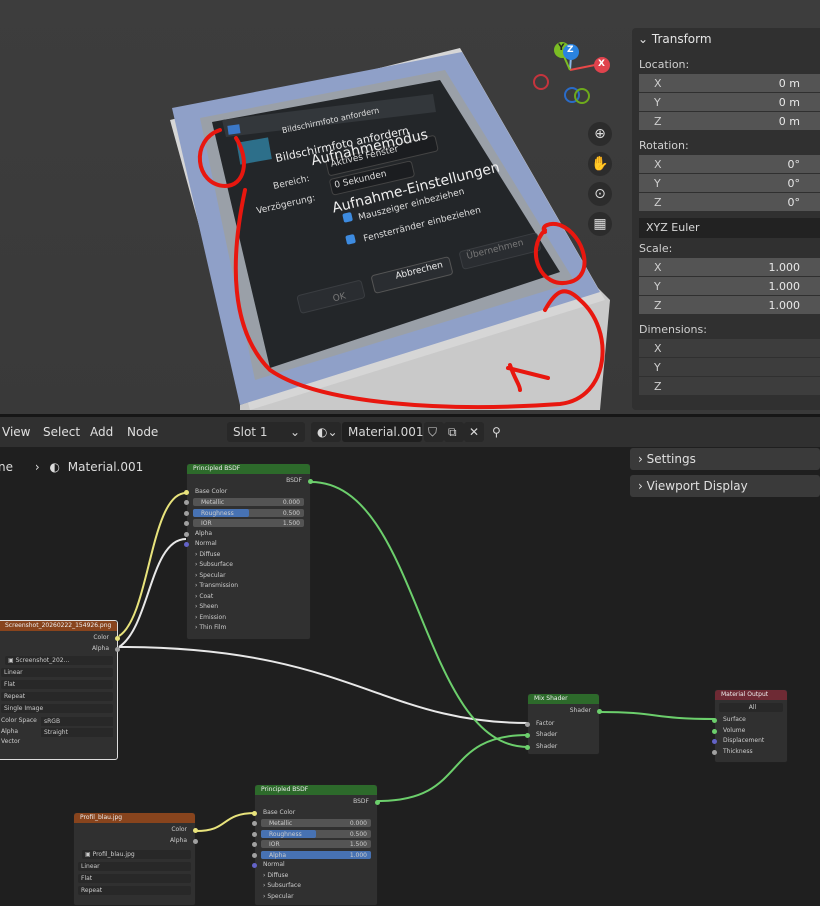 This screenshot has height=906, width=820. I want to click on factor-input: Factor, so click(562, 724).